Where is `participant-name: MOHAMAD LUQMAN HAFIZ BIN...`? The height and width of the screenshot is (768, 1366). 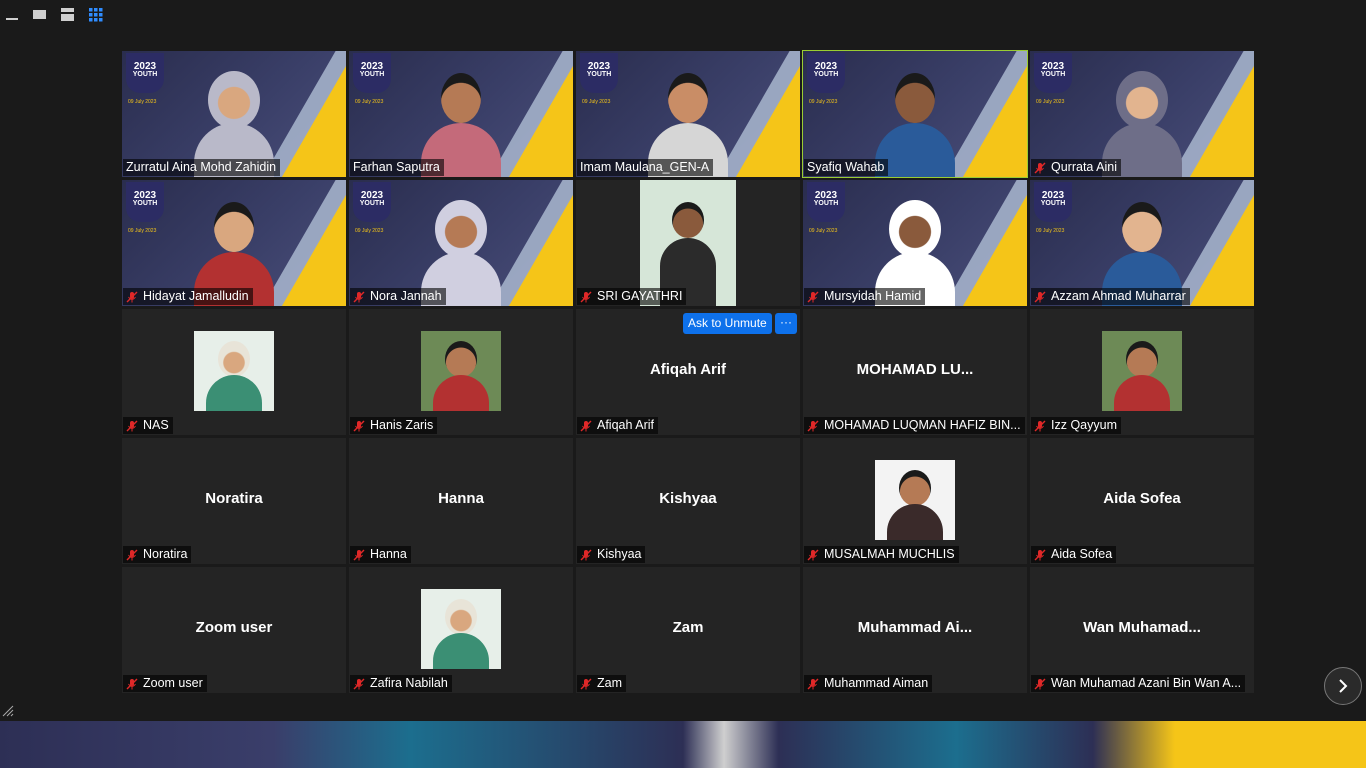 participant-name: MOHAMAD LUQMAN HAFIZ BIN... is located at coordinates (922, 425).